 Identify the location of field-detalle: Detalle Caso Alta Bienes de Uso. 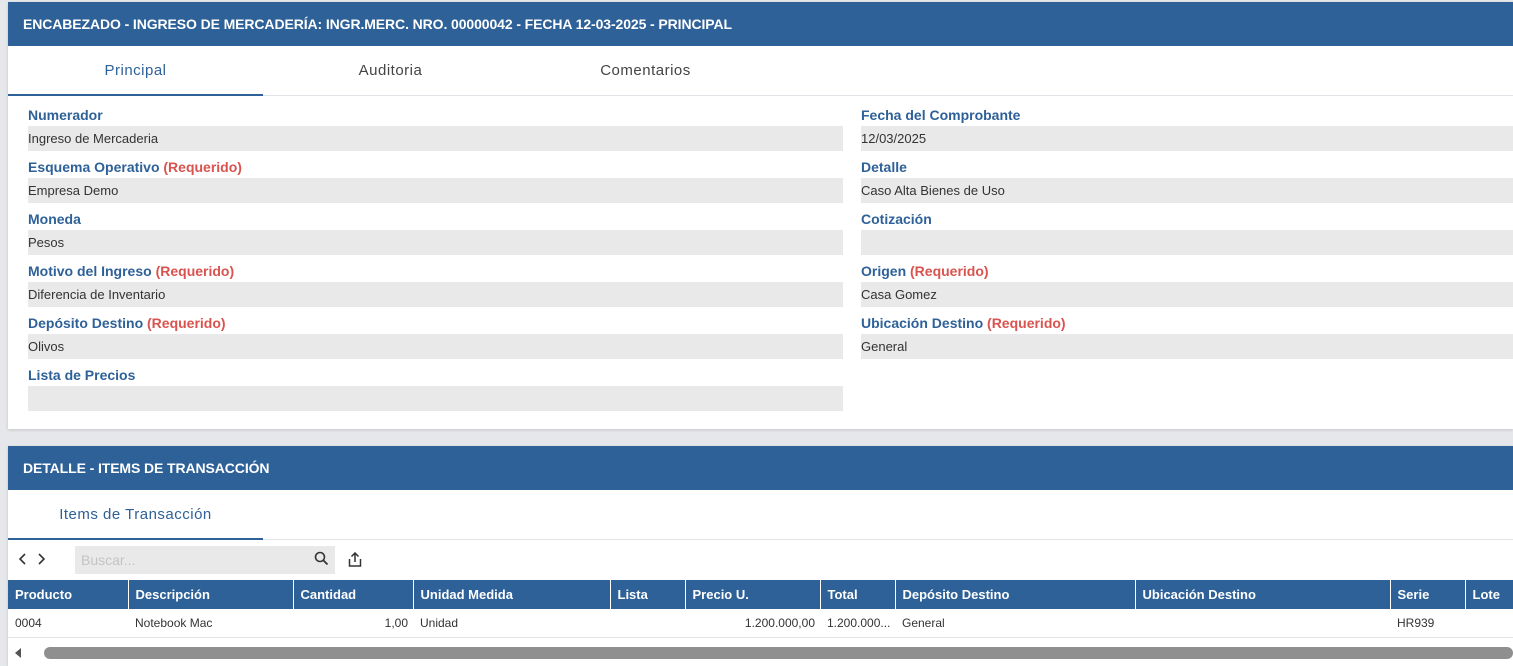
(1187, 179).